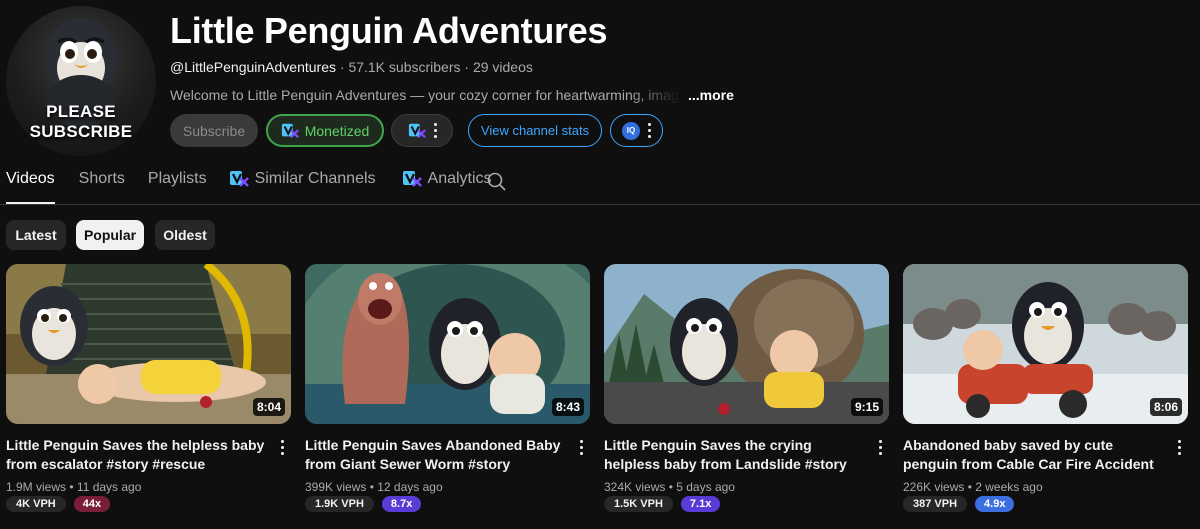 Image resolution: width=1200 pixels, height=529 pixels. Describe the element at coordinates (567, 407) in the screenshot. I see `video-duration: 8:43` at that location.